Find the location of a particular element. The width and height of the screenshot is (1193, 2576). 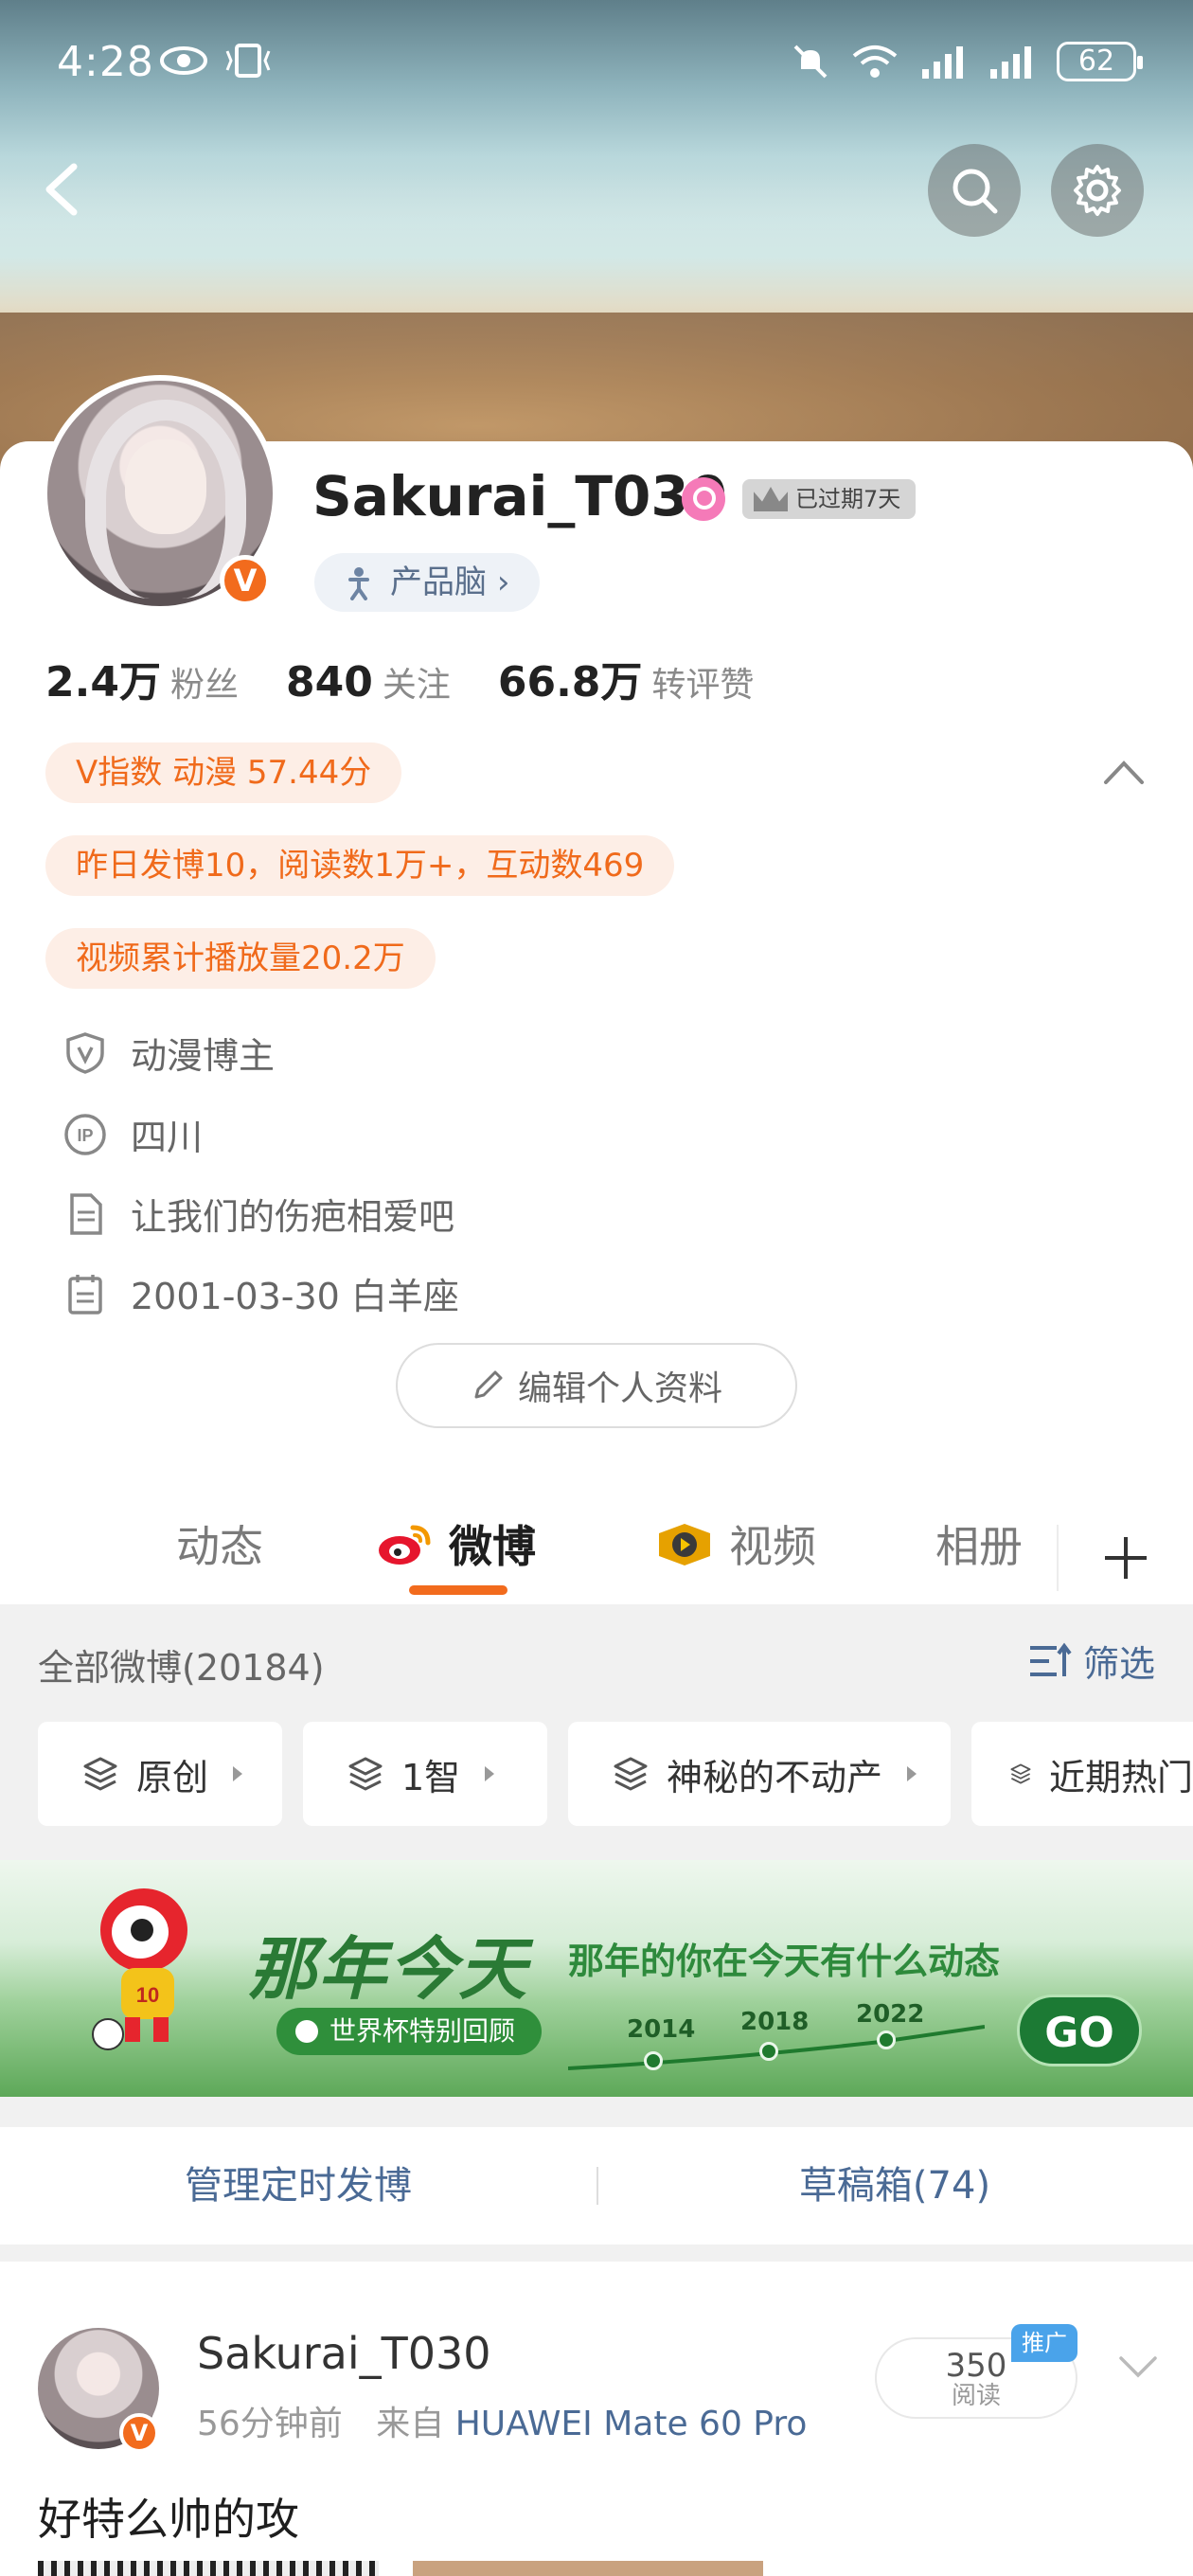

post-meta: 56分钟前 来自 HUAWEI Mate 60 Pro is located at coordinates (502, 2420).